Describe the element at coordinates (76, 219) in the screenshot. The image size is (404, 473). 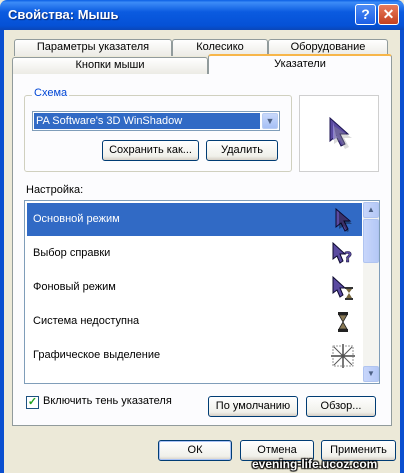
I see `list-item-label: Основной режим` at that location.